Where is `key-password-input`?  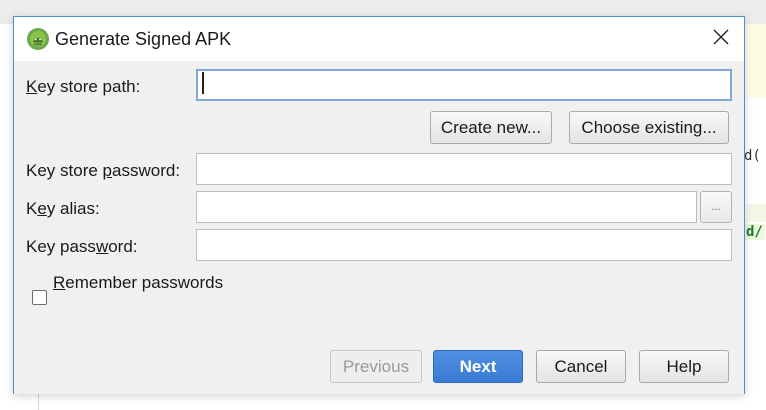
key-password-input is located at coordinates (464, 245).